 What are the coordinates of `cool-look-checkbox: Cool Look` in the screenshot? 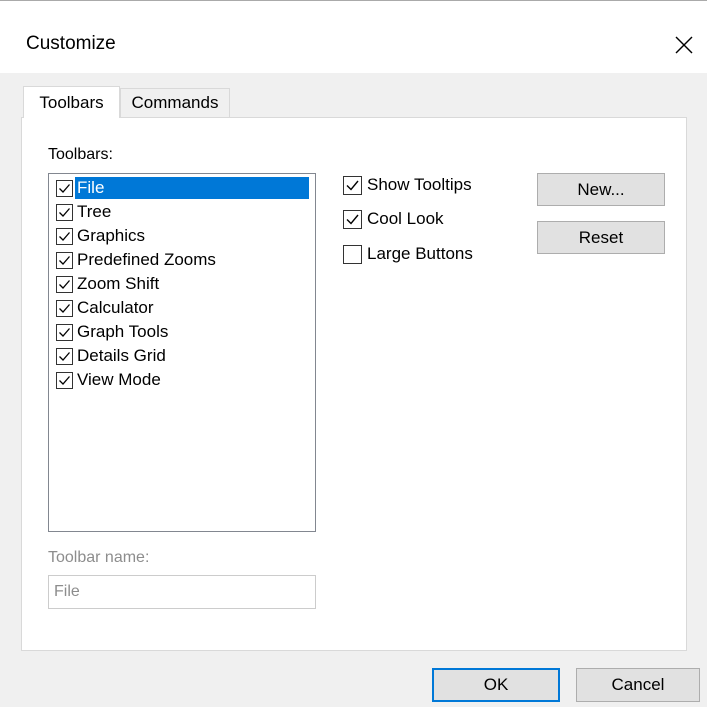 It's located at (393, 219).